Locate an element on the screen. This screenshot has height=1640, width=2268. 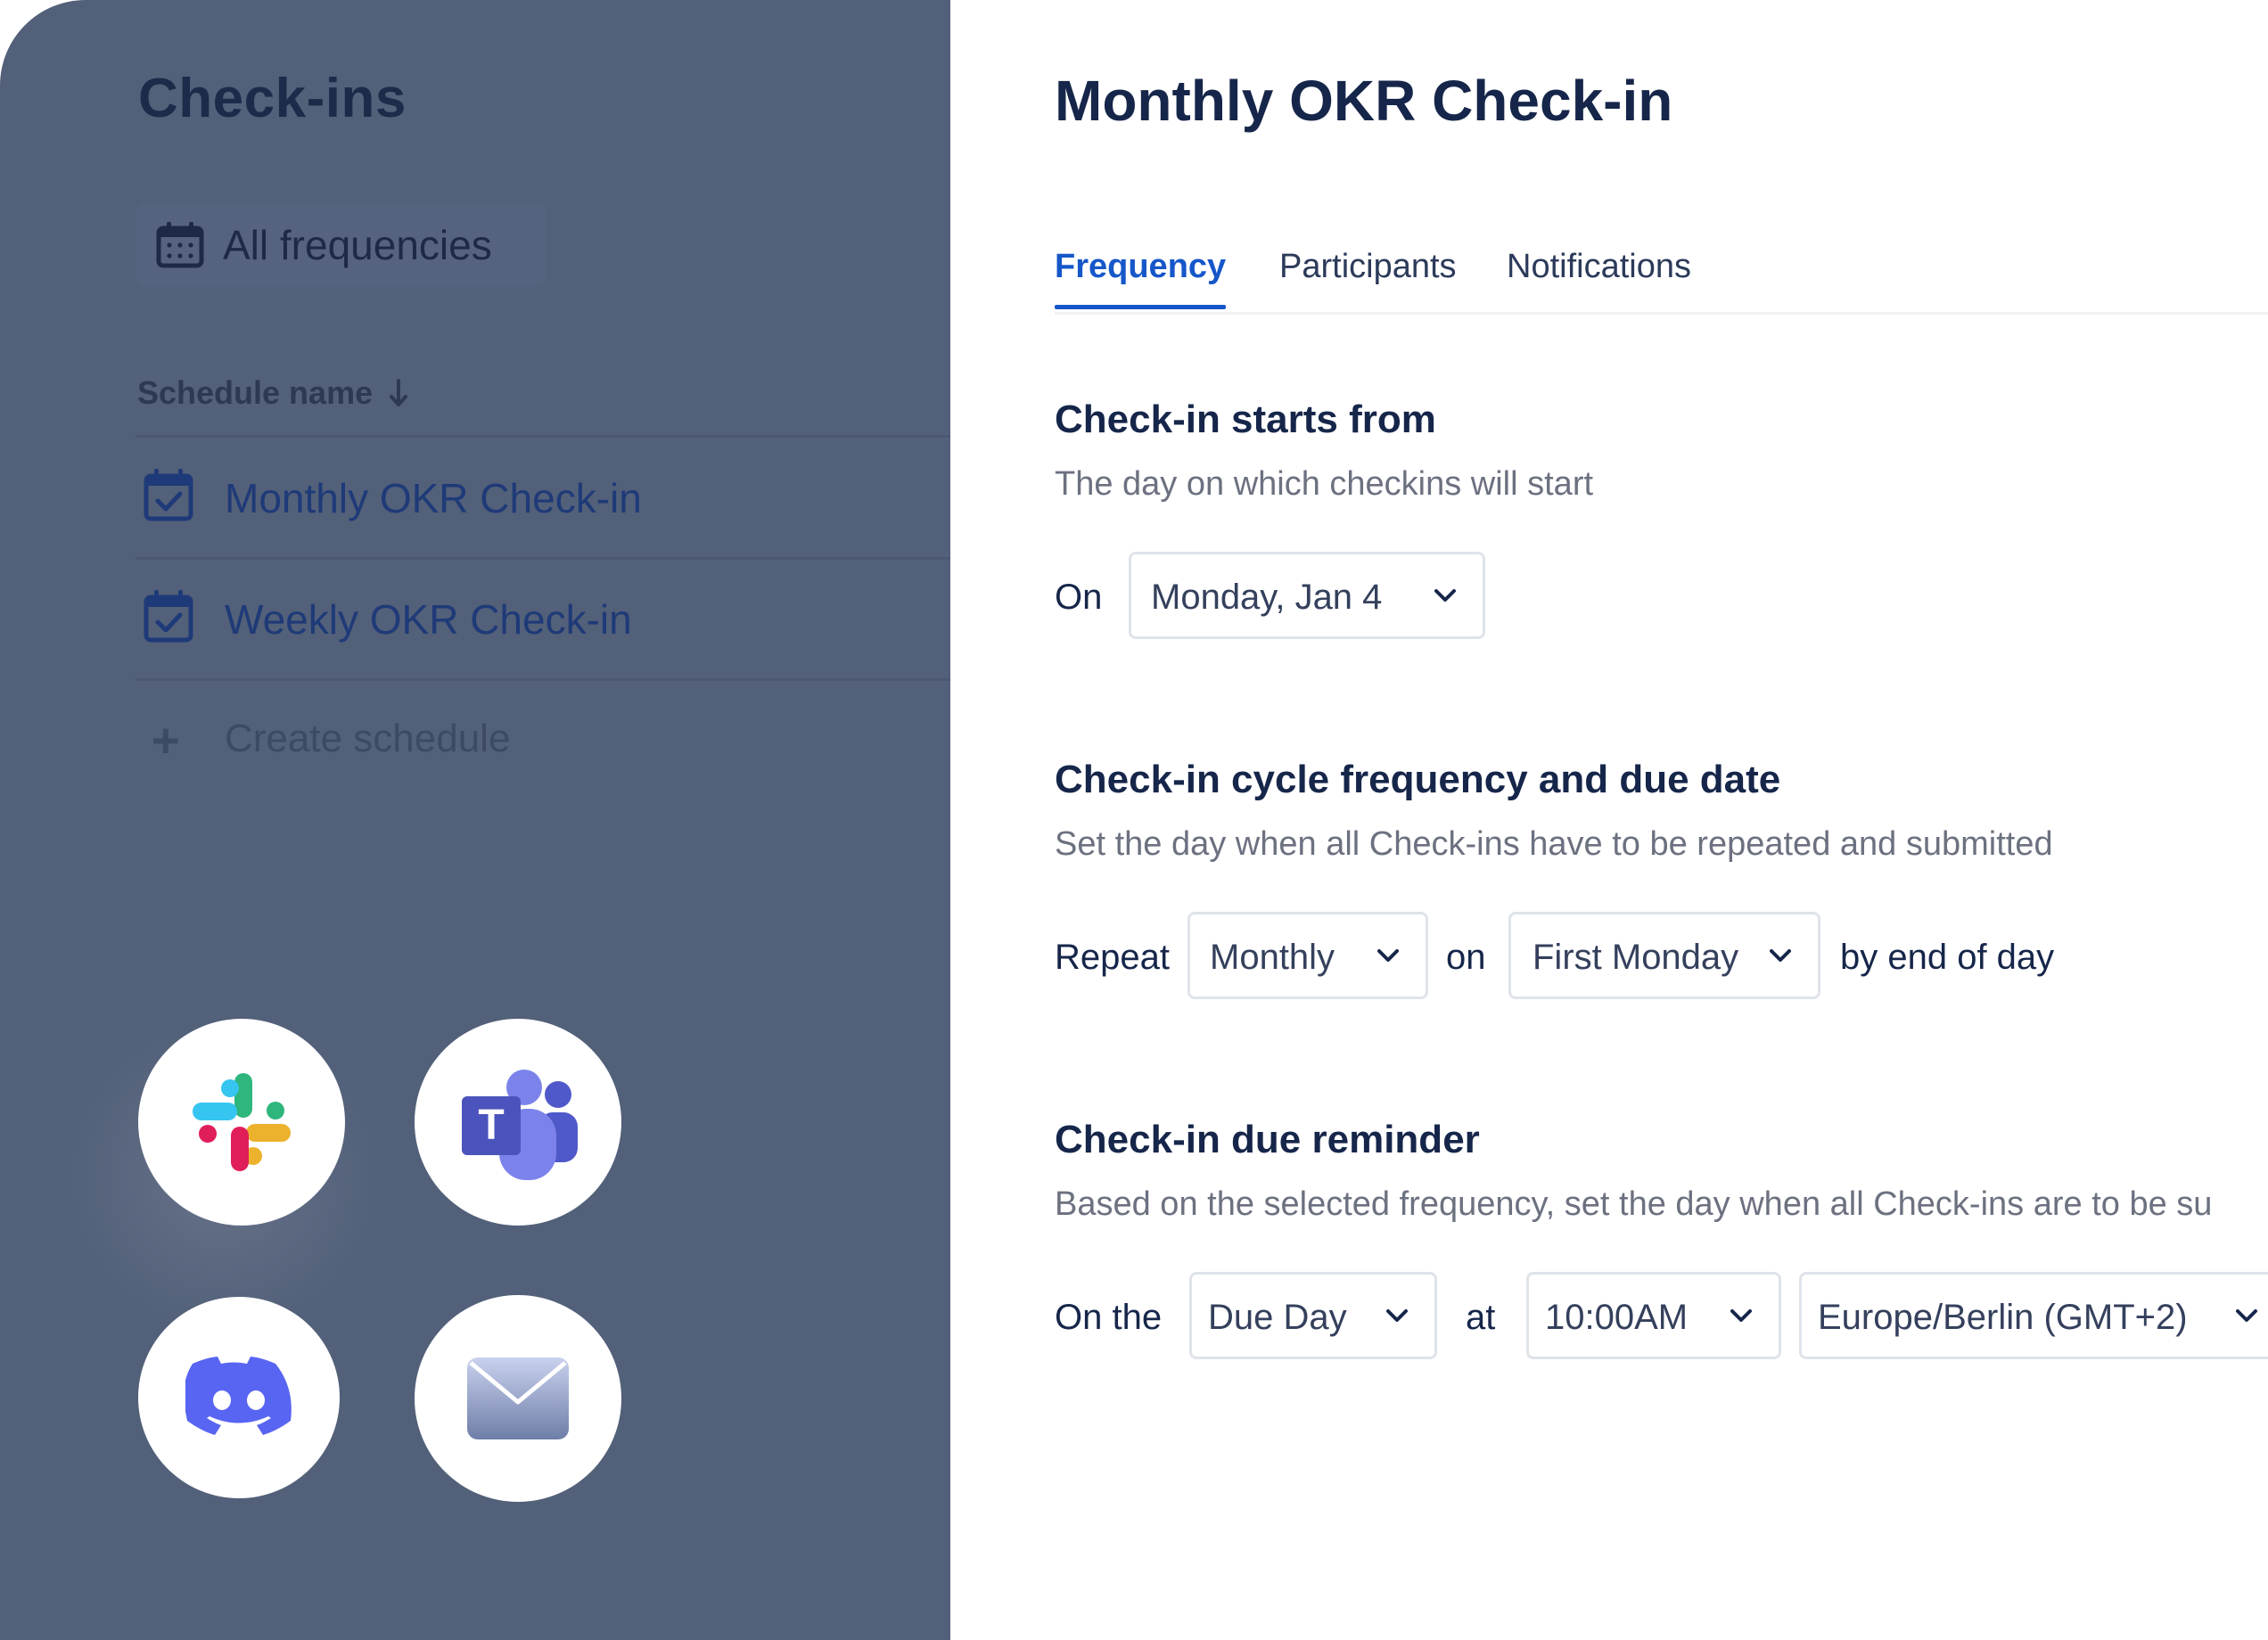
timezone-select: Europe/Berlin (GMT+2) is located at coordinates (2033, 1315).